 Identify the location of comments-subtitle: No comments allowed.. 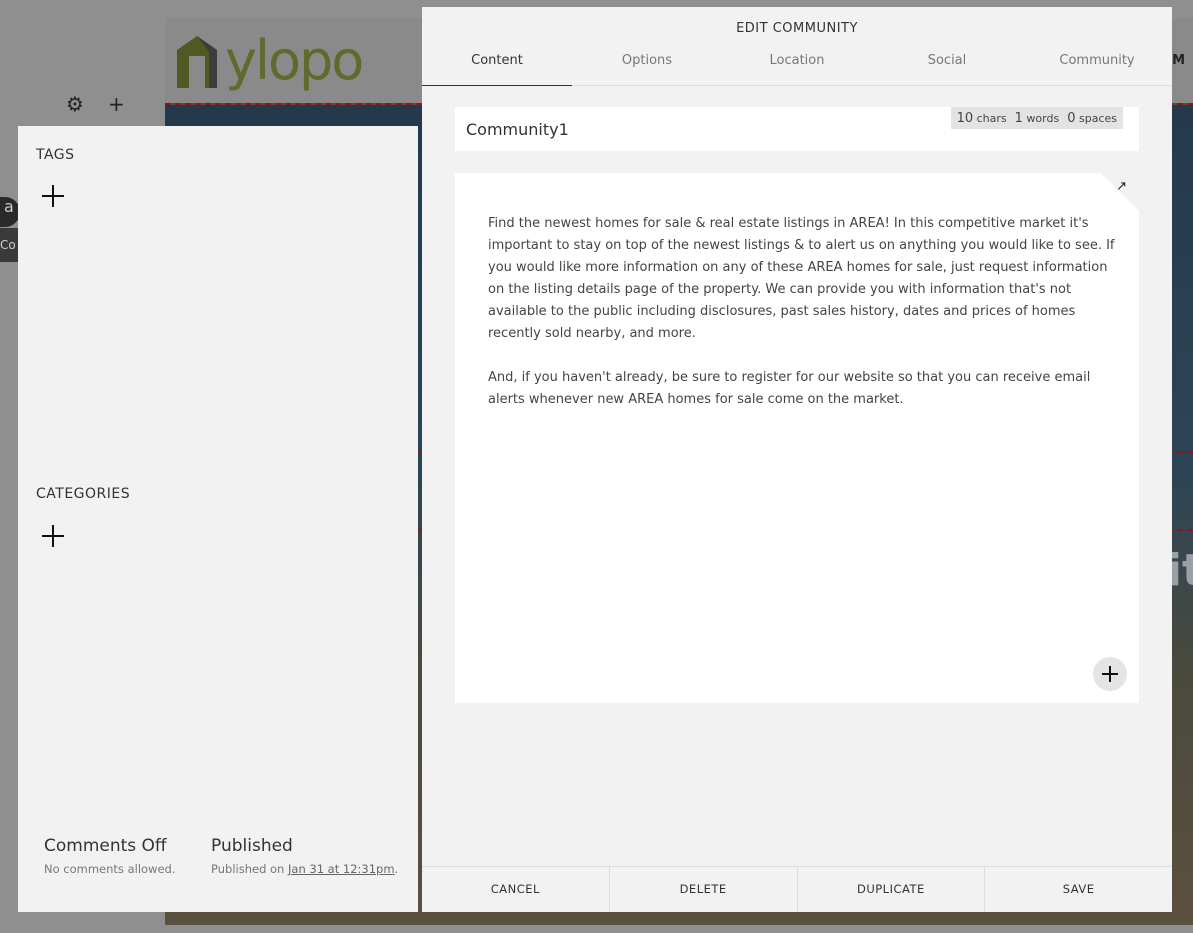
(110, 869).